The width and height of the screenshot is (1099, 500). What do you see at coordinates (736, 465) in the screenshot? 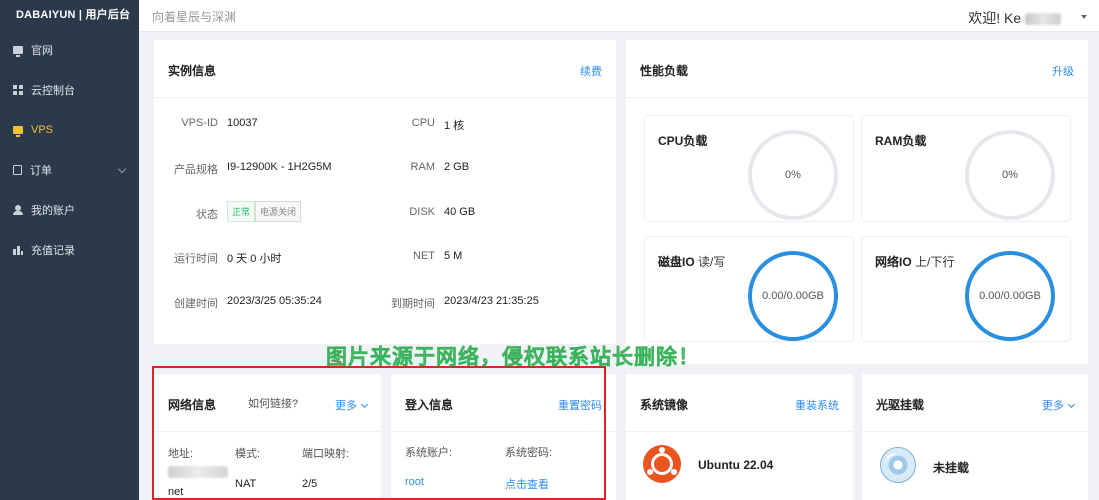
I see `os-name: Ubuntu 22.04` at bounding box center [736, 465].